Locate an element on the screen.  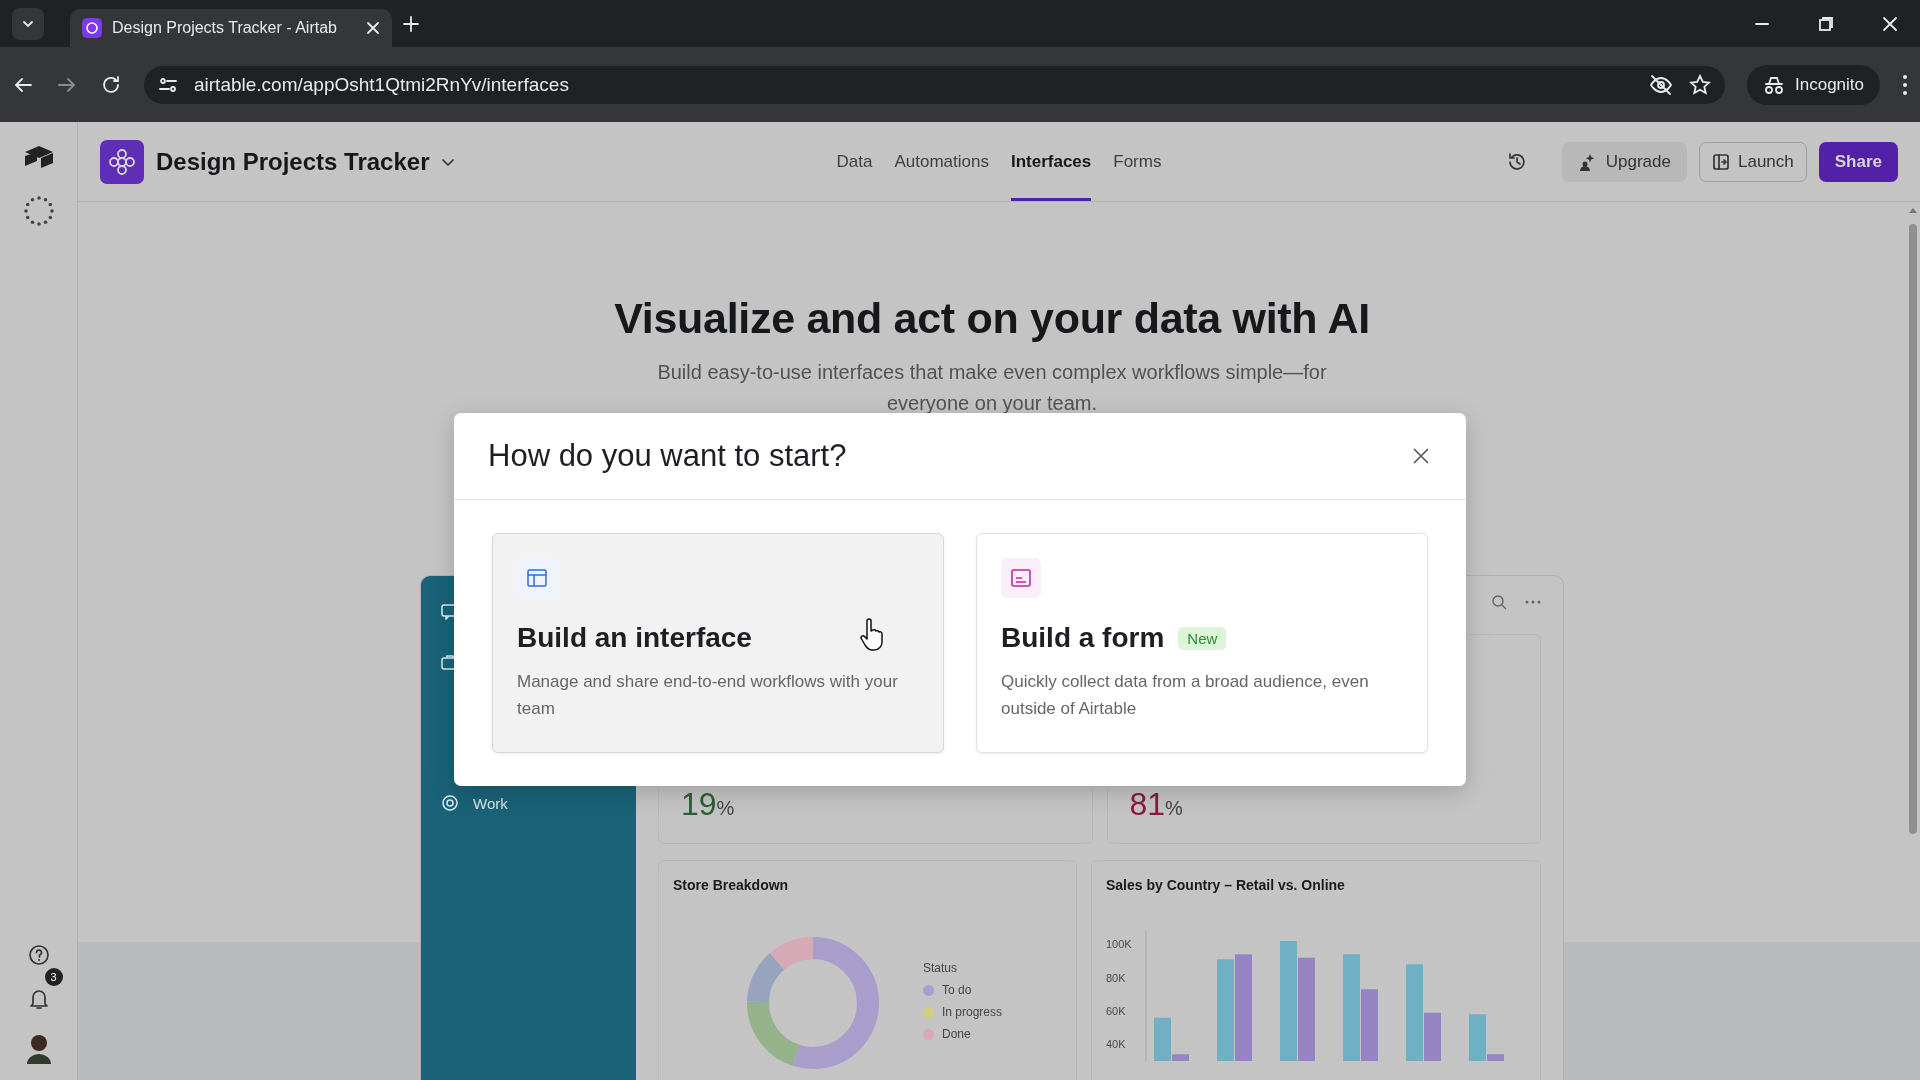
axis-tick-label: 100K is located at coordinates (1119, 944).